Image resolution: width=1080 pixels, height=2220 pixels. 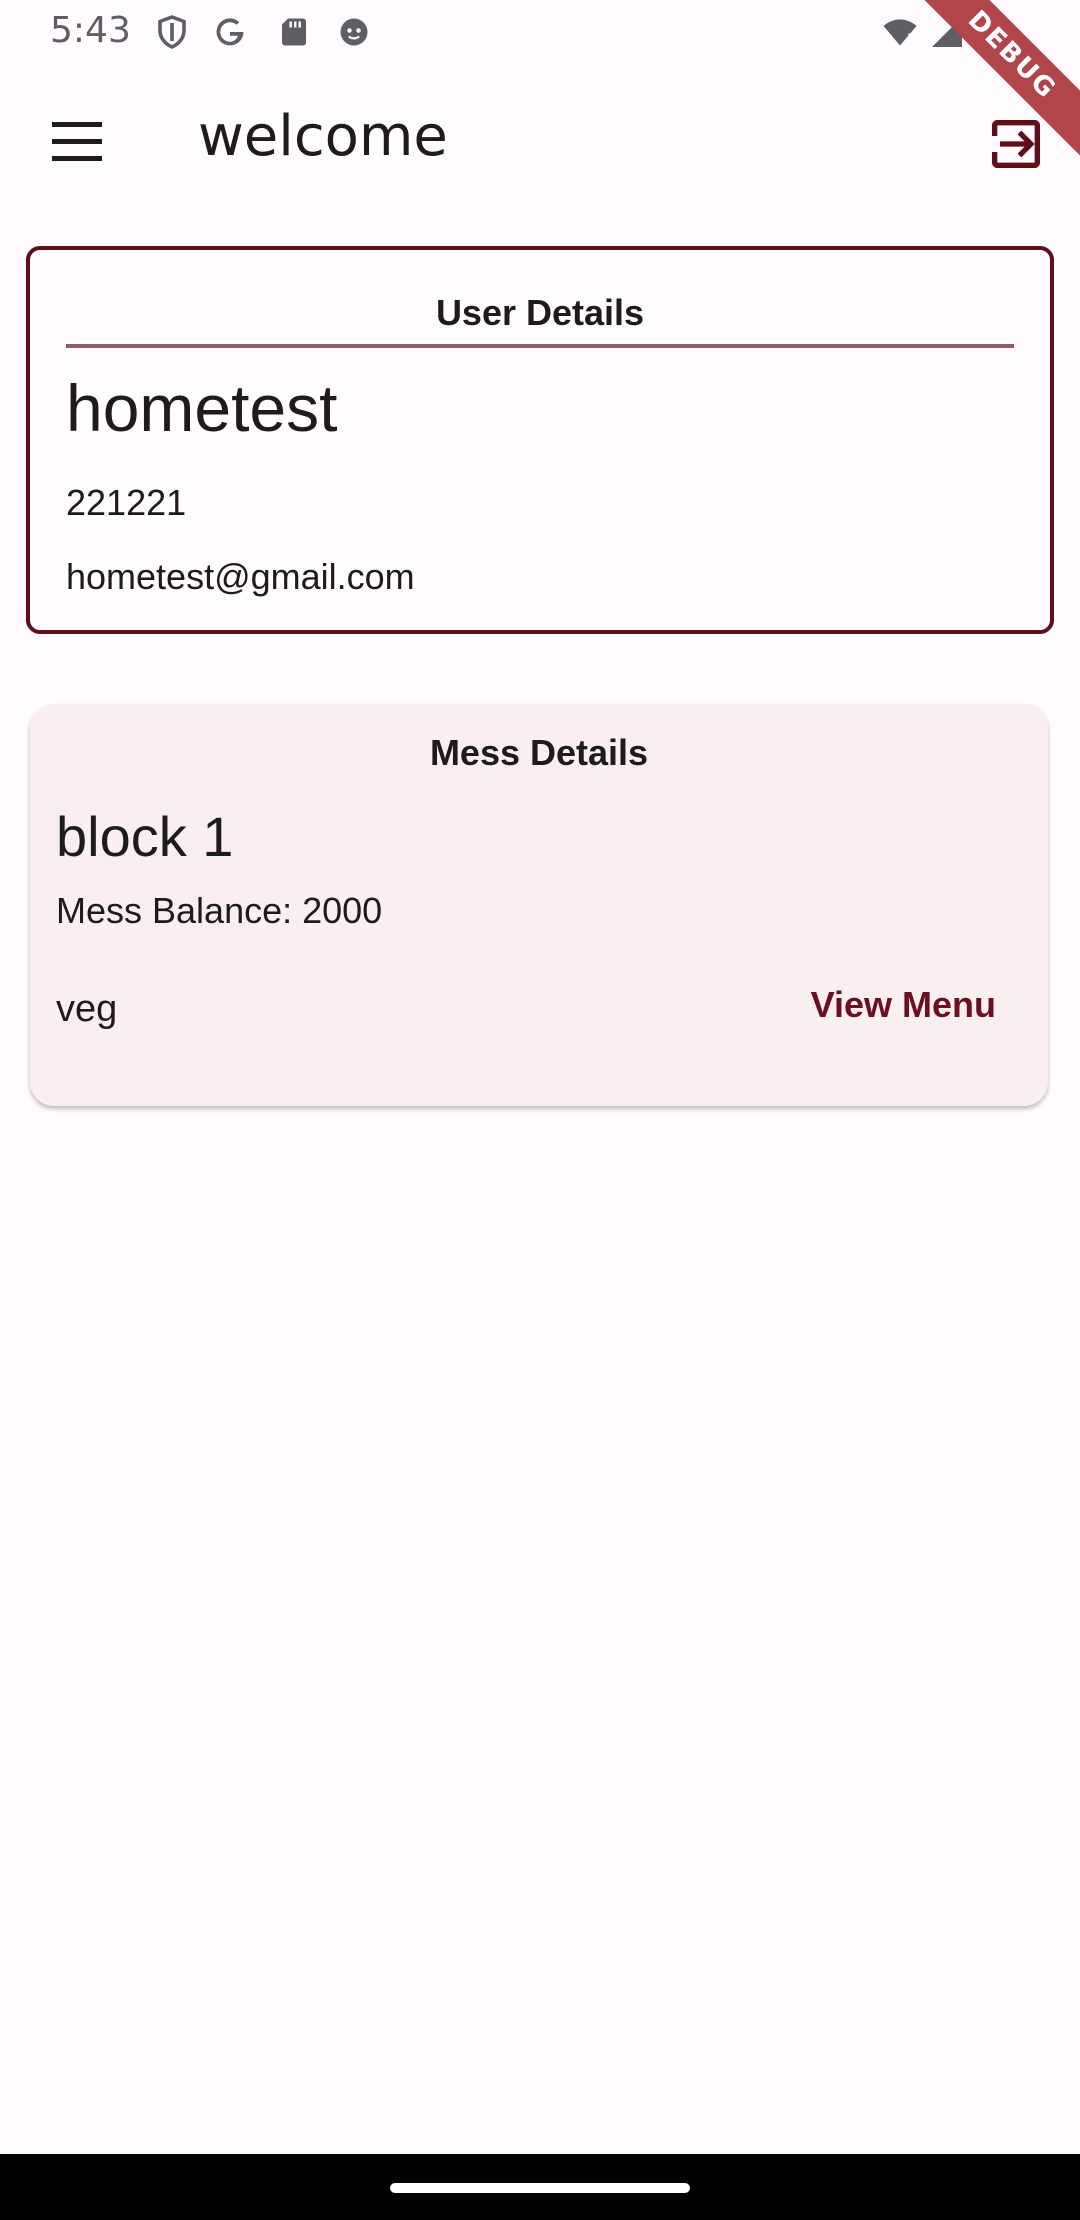 I want to click on app-bar: welcome, so click(x=540, y=141).